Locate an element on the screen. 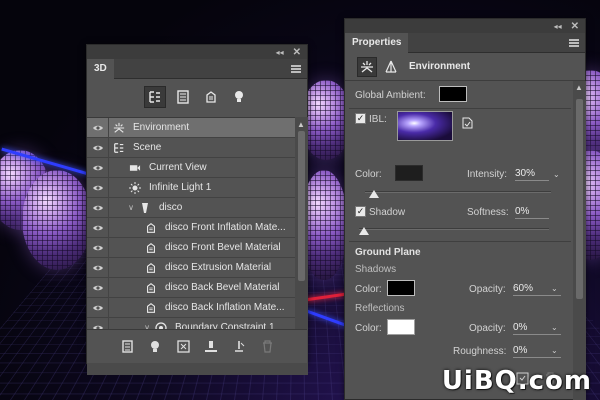 The image size is (600, 400). constraint-button is located at coordinates (239, 347).